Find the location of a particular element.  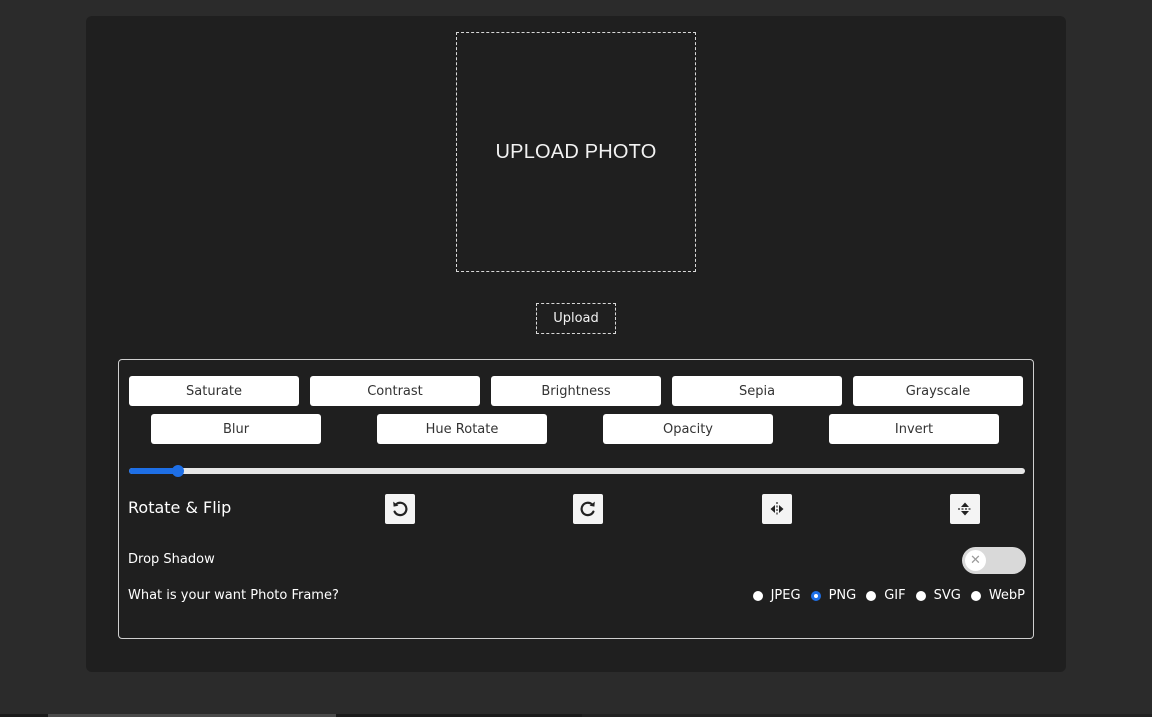

radio-webp: WebP is located at coordinates (997, 595).